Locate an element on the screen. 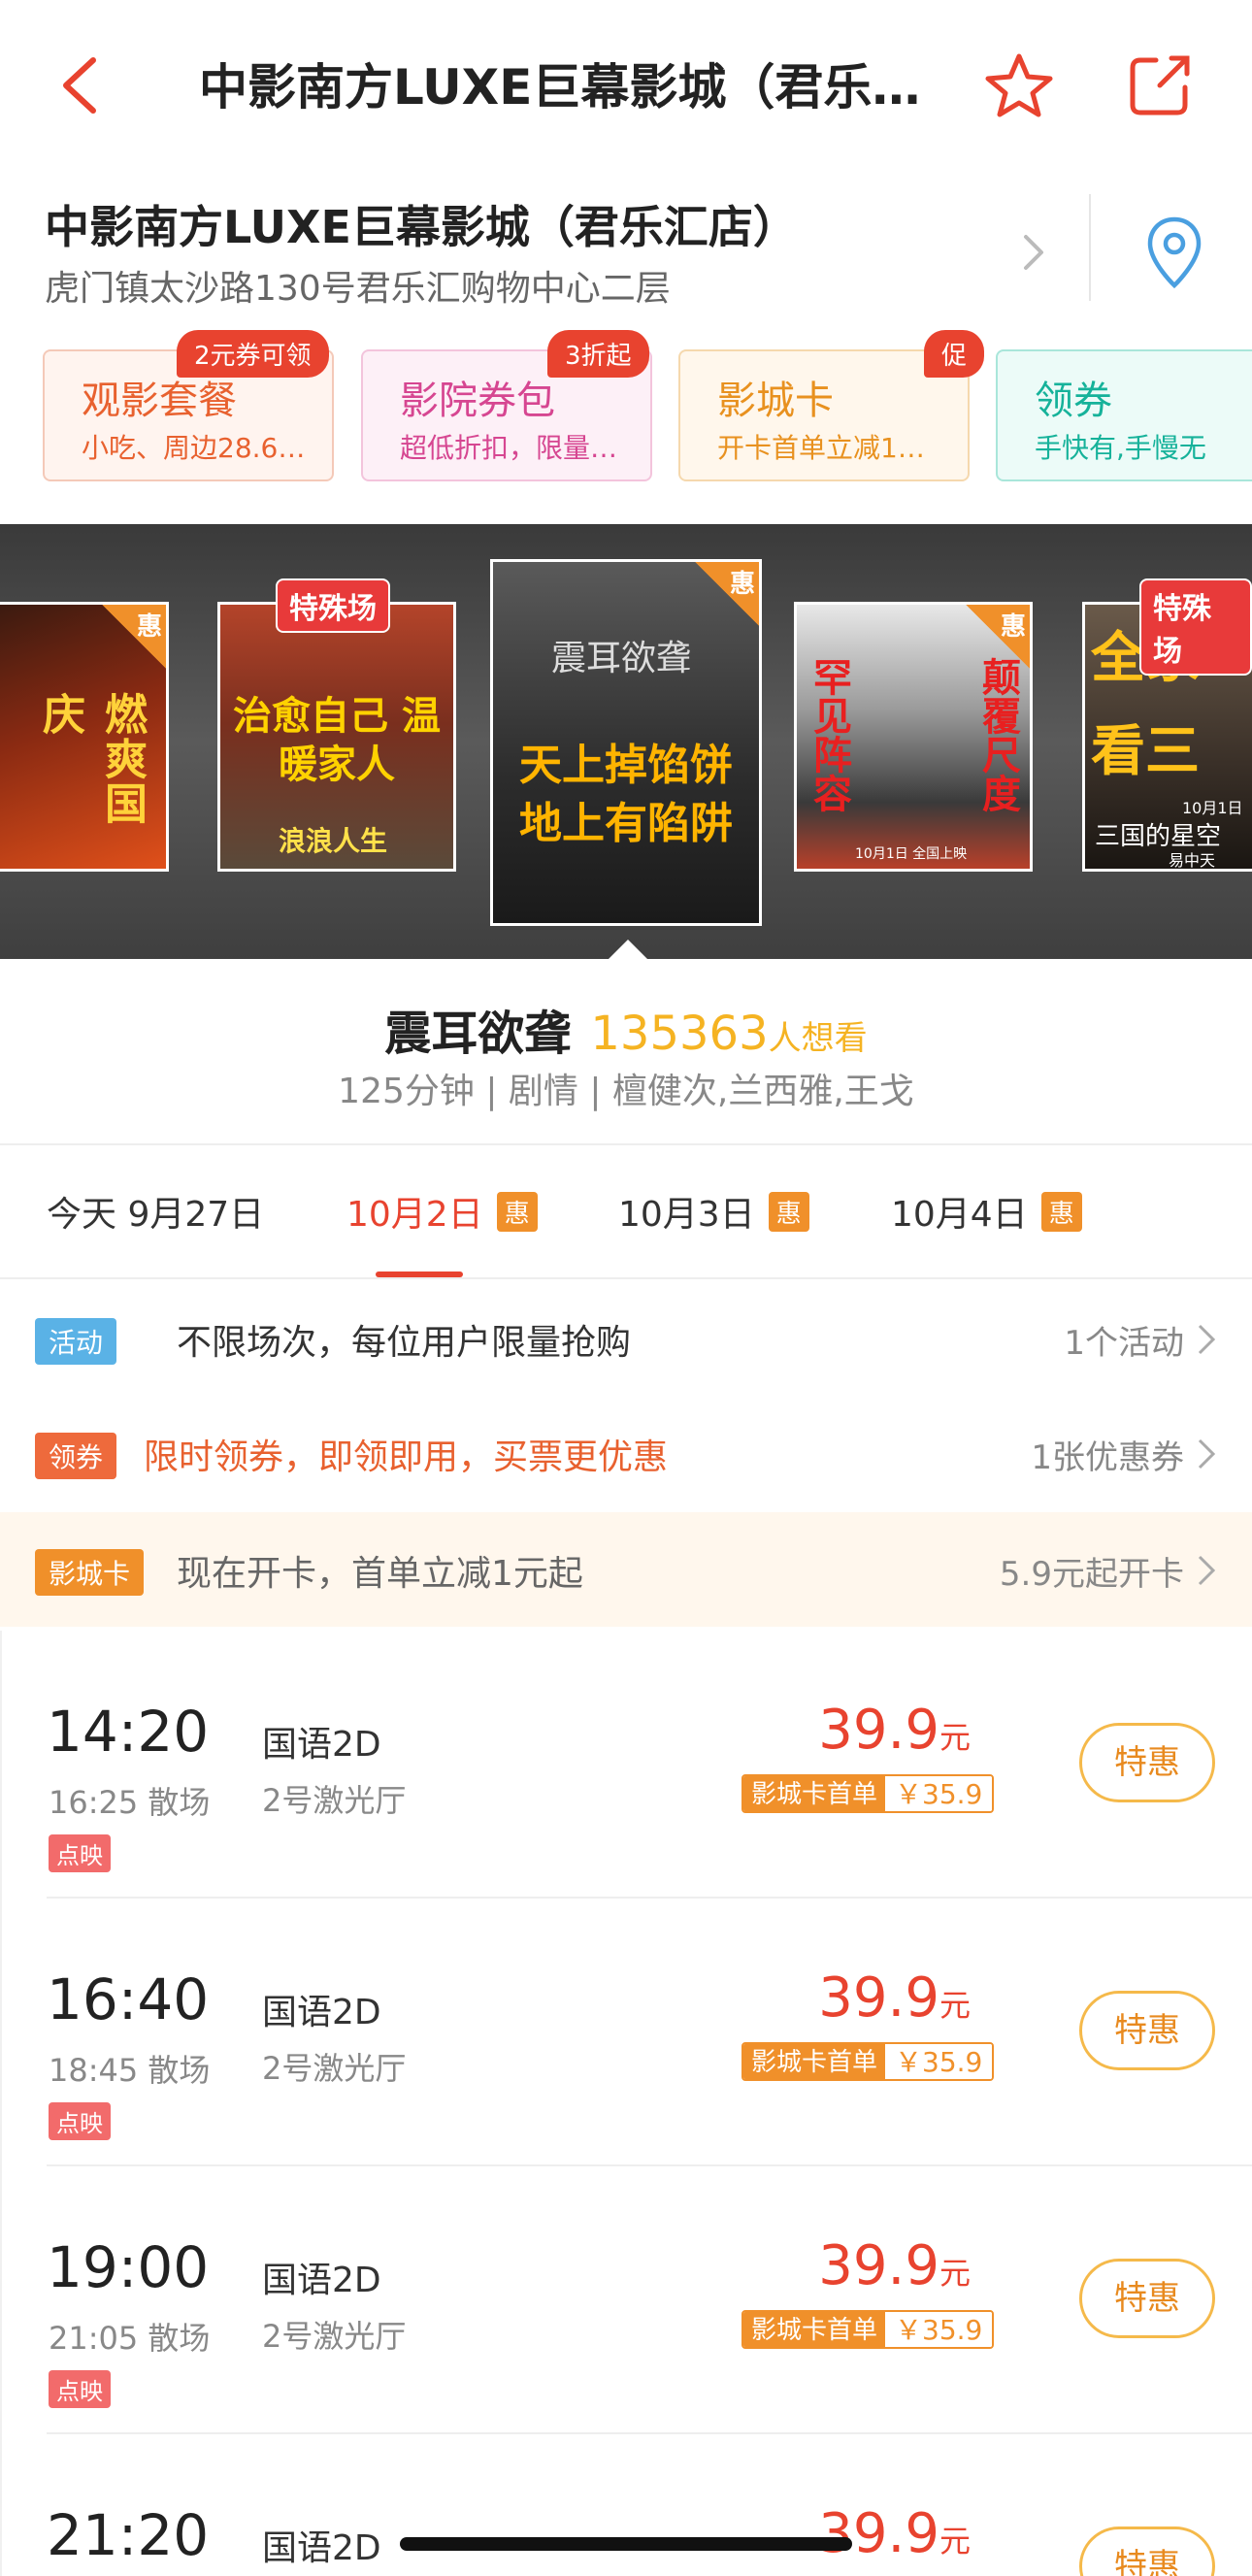 This screenshot has height=2576, width=1252. start-time: 21:20 is located at coordinates (128, 2535).